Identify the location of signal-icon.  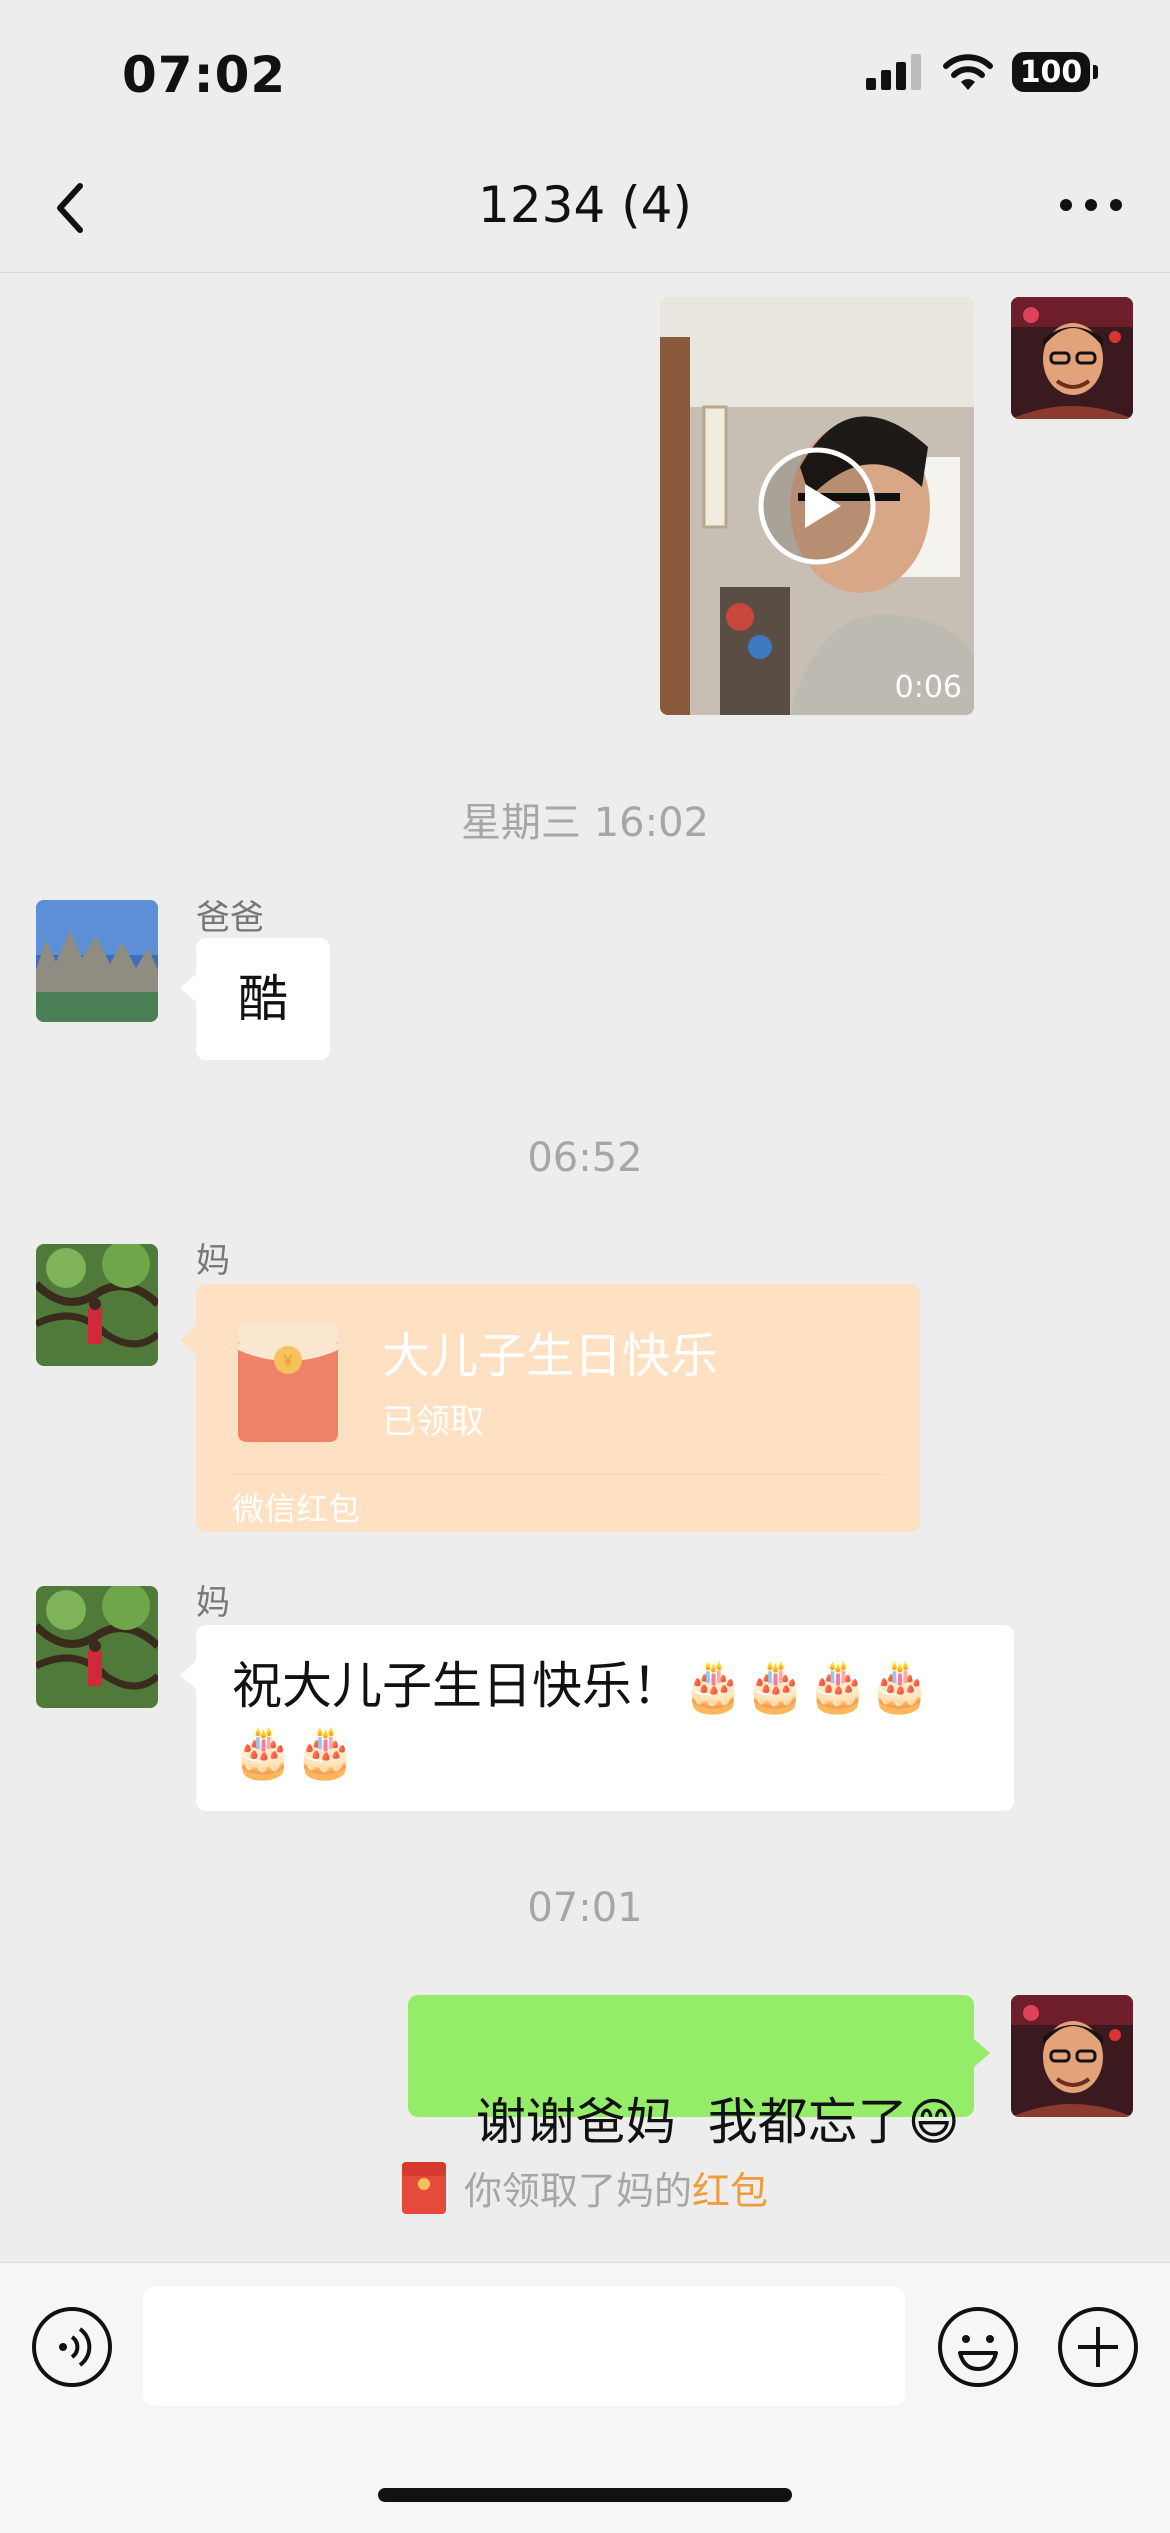
(893, 72).